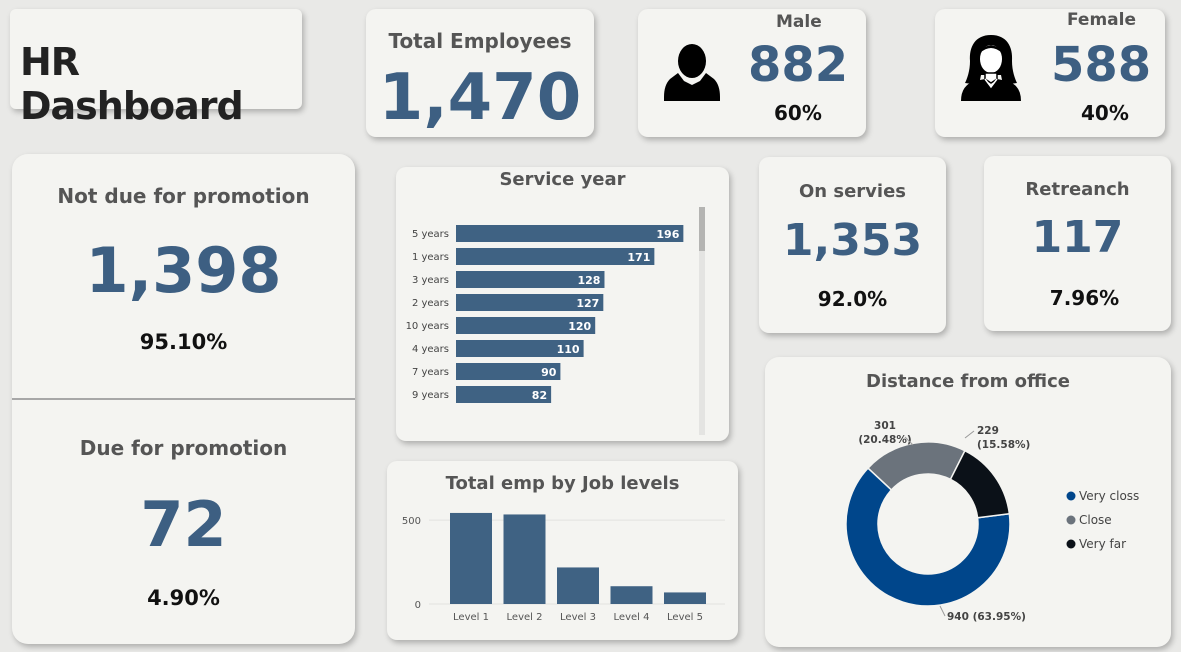 The height and width of the screenshot is (652, 1181). Describe the element at coordinates (852, 299) in the screenshot. I see `on-service-percent: 92.0%` at that location.